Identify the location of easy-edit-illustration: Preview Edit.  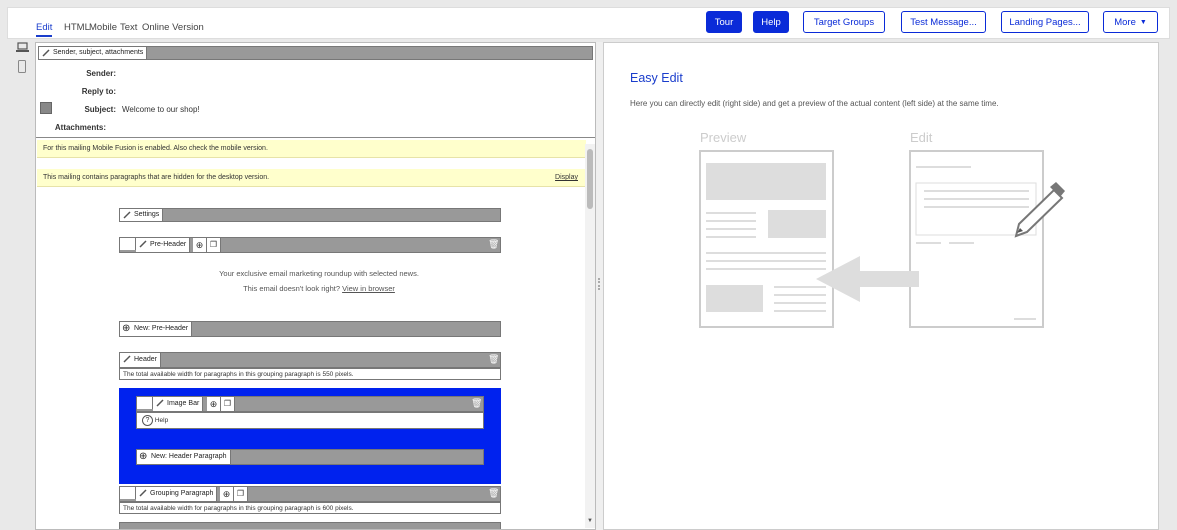
(882, 229).